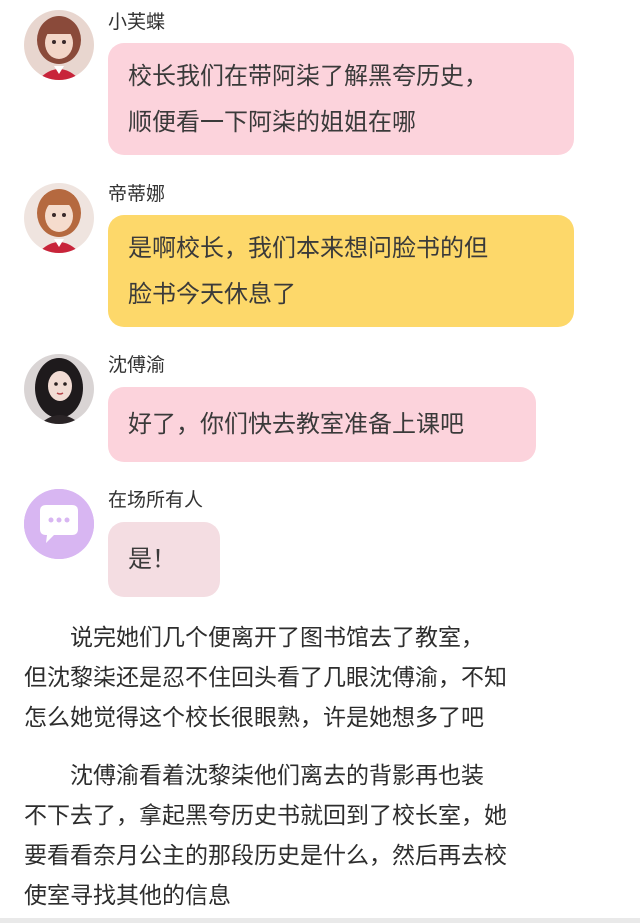  I want to click on message-bubble: 是！, so click(164, 559).